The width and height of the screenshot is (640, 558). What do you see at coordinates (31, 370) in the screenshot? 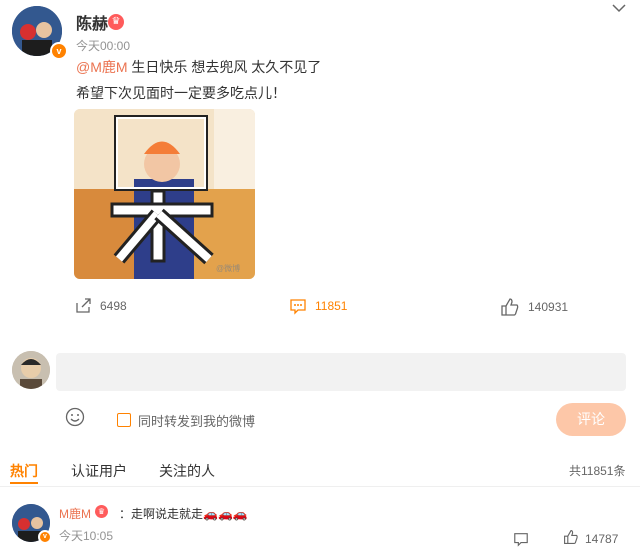
I see `current-user-avatar` at bounding box center [31, 370].